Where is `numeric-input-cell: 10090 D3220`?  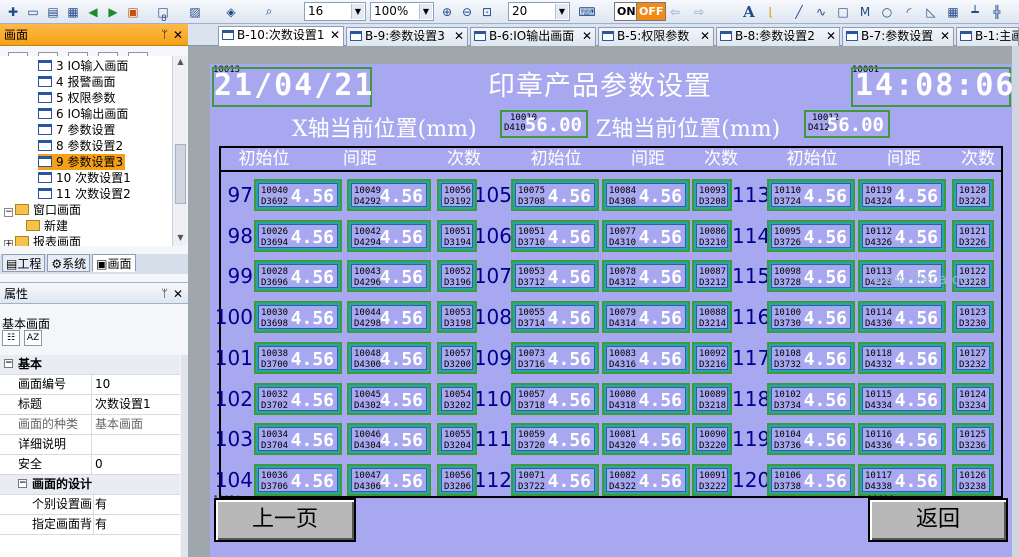
numeric-input-cell: 10090 D3220 is located at coordinates (712, 439).